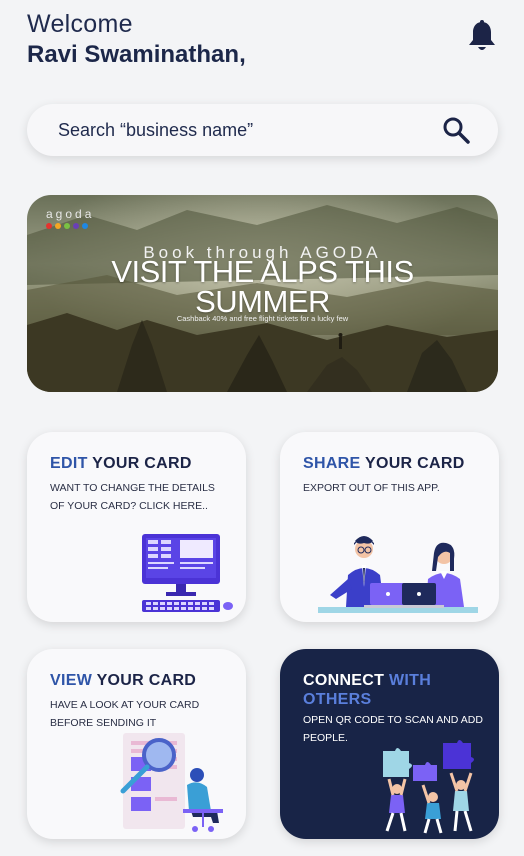 This screenshot has height=856, width=524. Describe the element at coordinates (155, 130) in the screenshot. I see `search-input: Search “business name”` at that location.